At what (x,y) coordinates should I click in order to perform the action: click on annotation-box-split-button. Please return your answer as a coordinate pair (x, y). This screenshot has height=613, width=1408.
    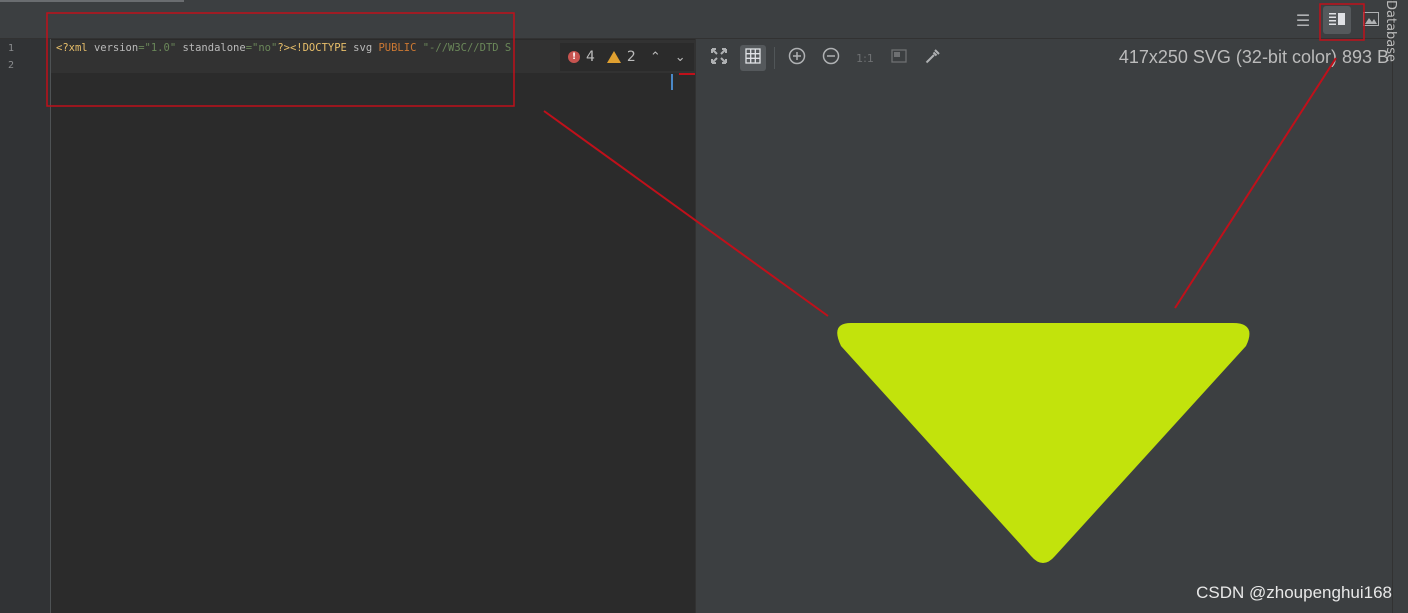
    Looking at the image, I should click on (1342, 22).